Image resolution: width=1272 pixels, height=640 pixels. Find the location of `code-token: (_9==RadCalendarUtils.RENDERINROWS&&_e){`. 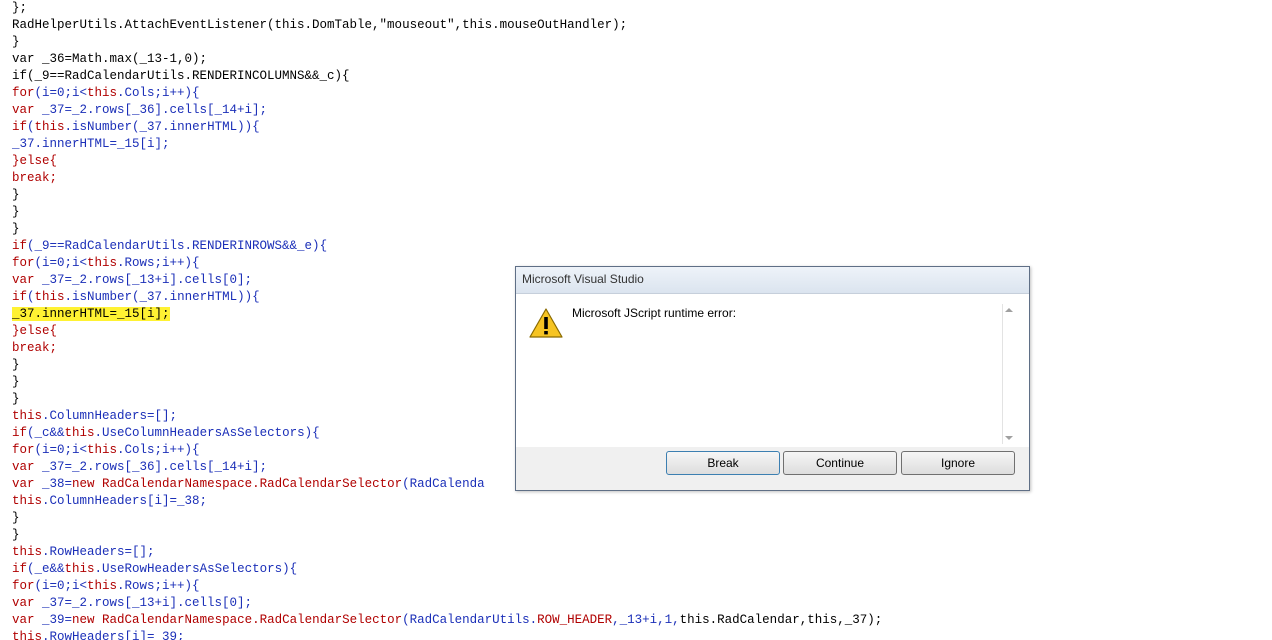

code-token: (_9==RadCalendarUtils.RENDERINROWS&&_e){ is located at coordinates (177, 246).